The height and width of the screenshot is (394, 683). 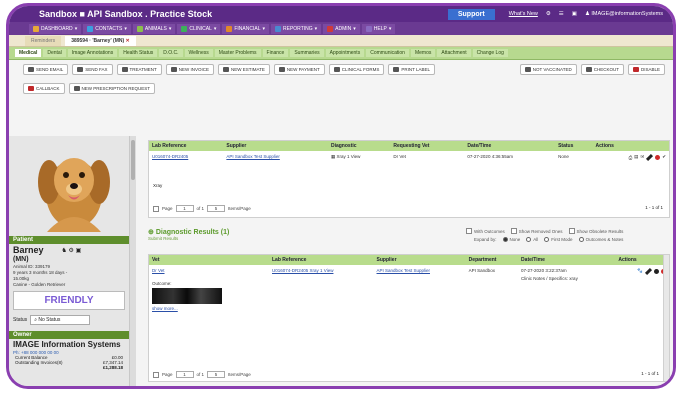 What do you see at coordinates (636, 157) in the screenshot?
I see `document-icon: ▤` at bounding box center [636, 157].